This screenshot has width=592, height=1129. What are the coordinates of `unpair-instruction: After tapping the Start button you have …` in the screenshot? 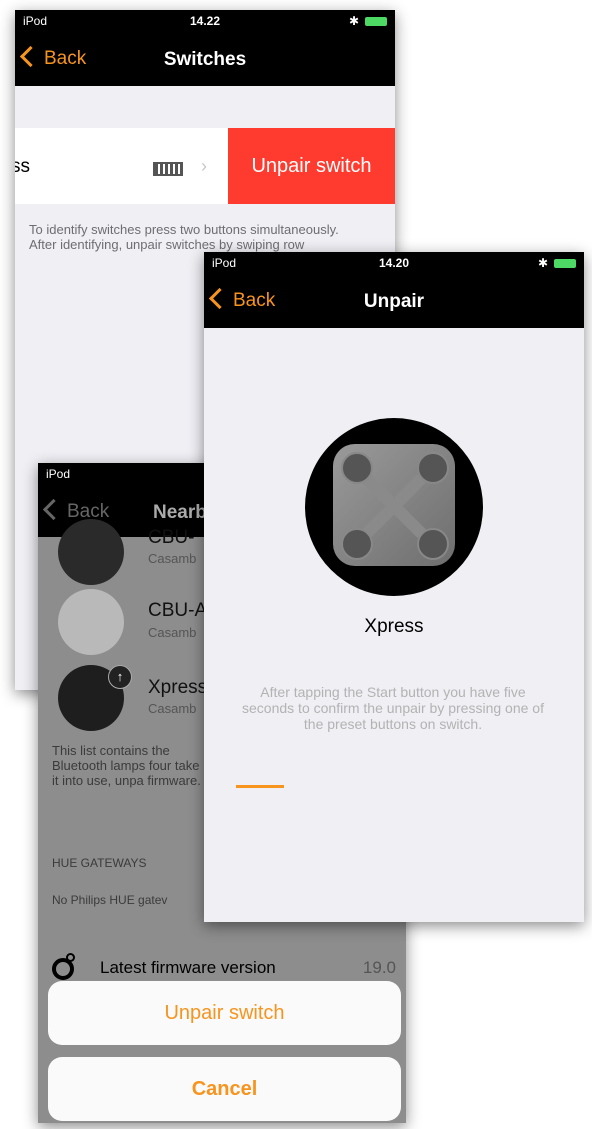 It's located at (393, 708).